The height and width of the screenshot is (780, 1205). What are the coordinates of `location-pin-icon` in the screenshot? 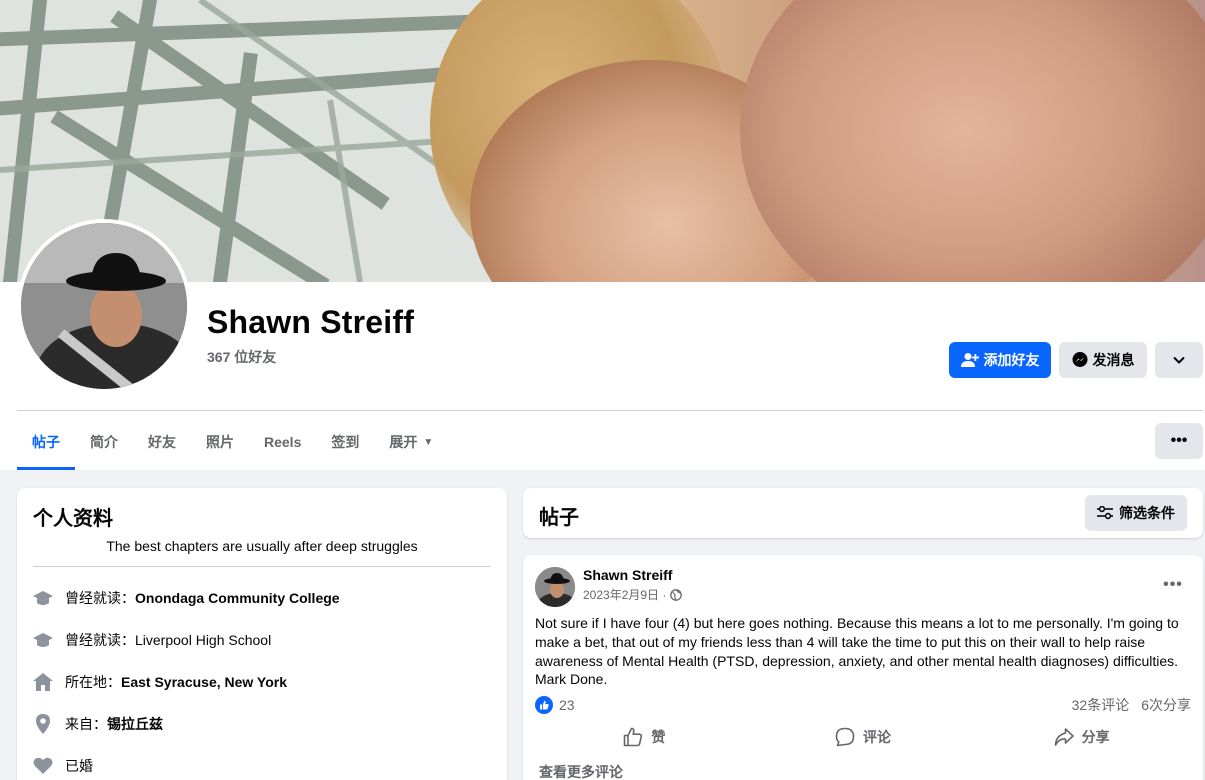 It's located at (43, 724).